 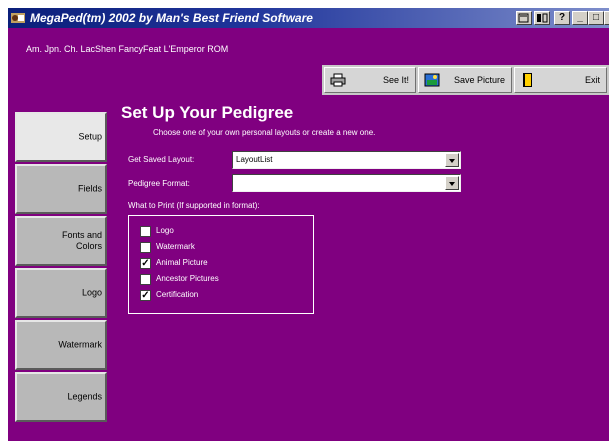 What do you see at coordinates (61, 345) in the screenshot?
I see `sidebar-item-watermark: Watermark` at bounding box center [61, 345].